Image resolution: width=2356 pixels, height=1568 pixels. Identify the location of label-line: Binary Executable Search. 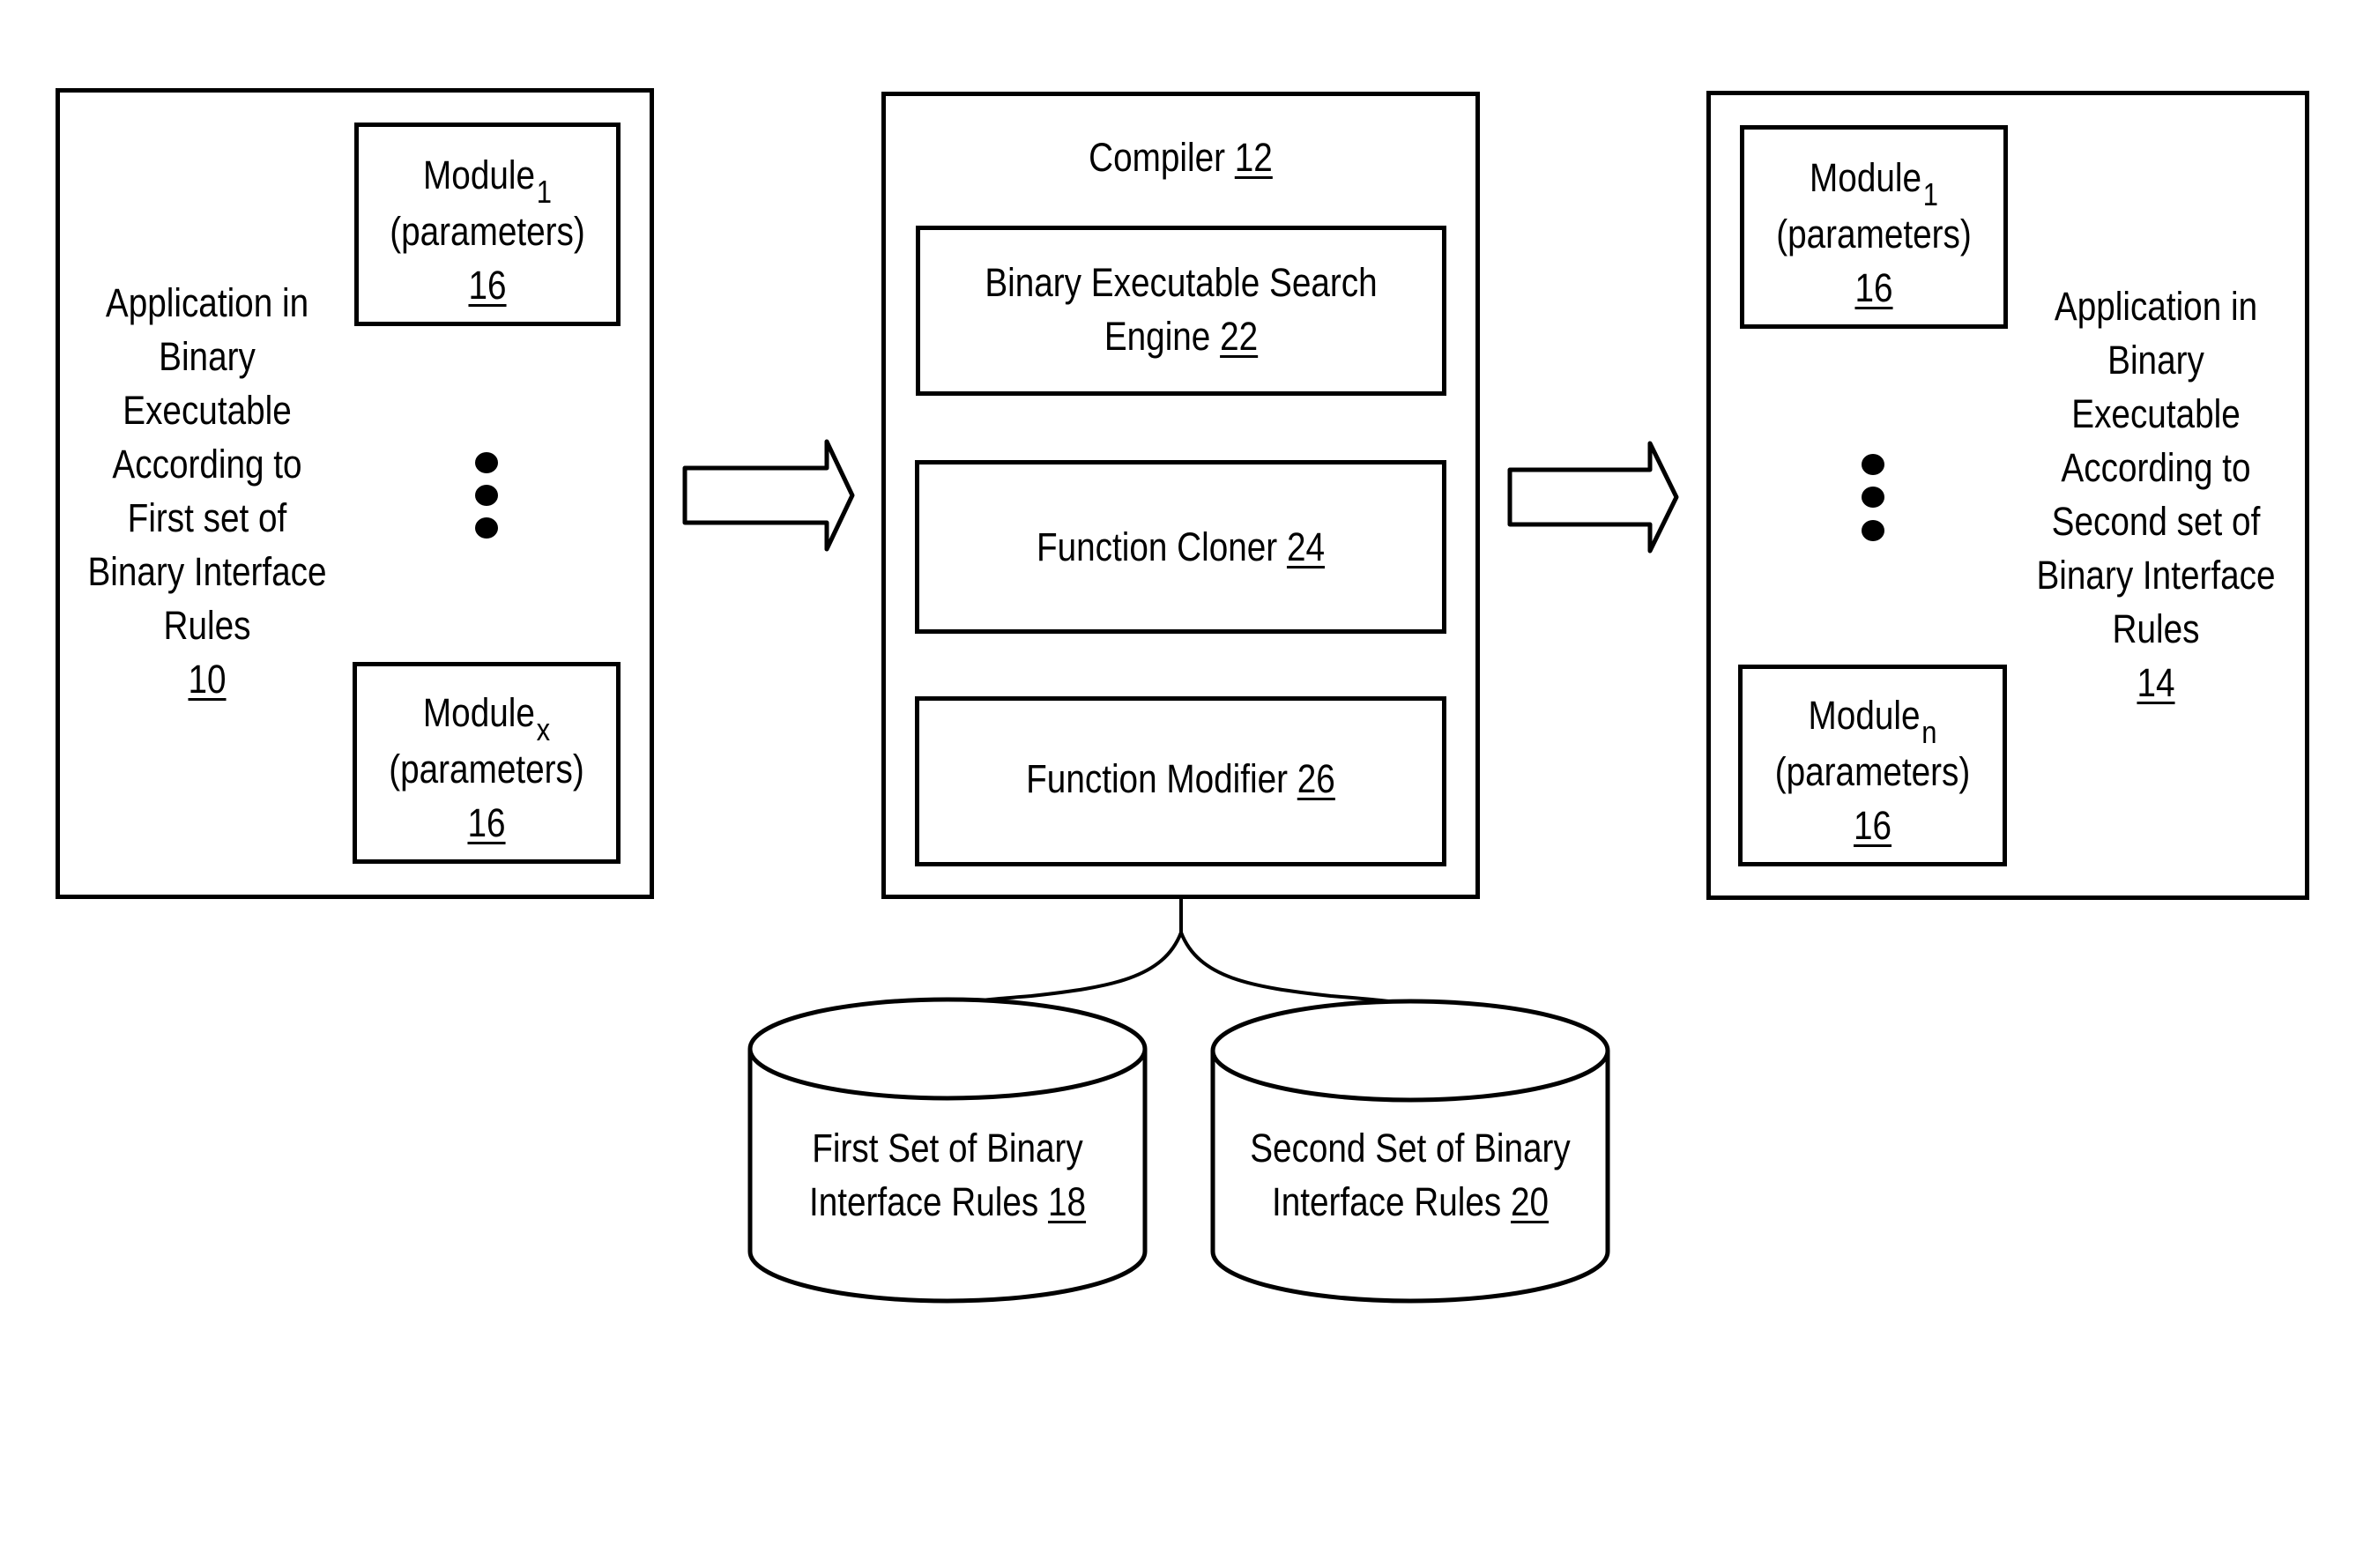
(1181, 282).